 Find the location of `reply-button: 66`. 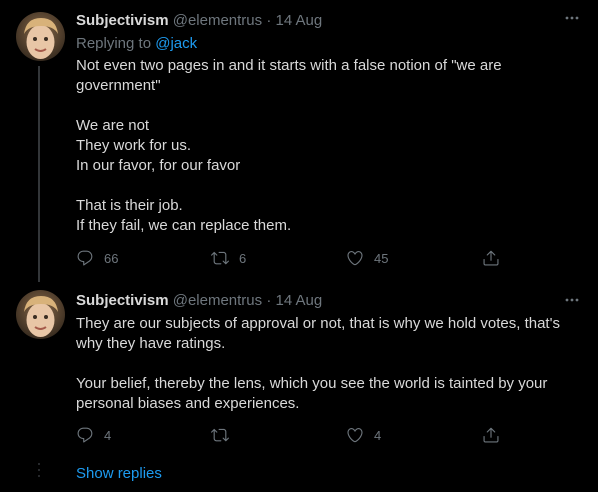

reply-button: 66 is located at coordinates (97, 258).